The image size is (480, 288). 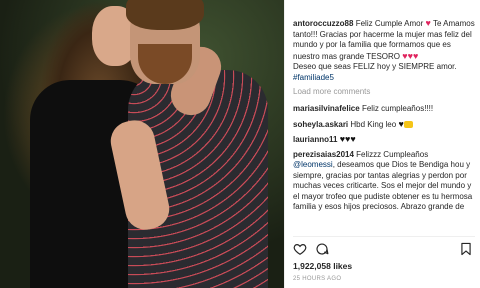 I want to click on photo-man-hair, so click(x=165, y=15).